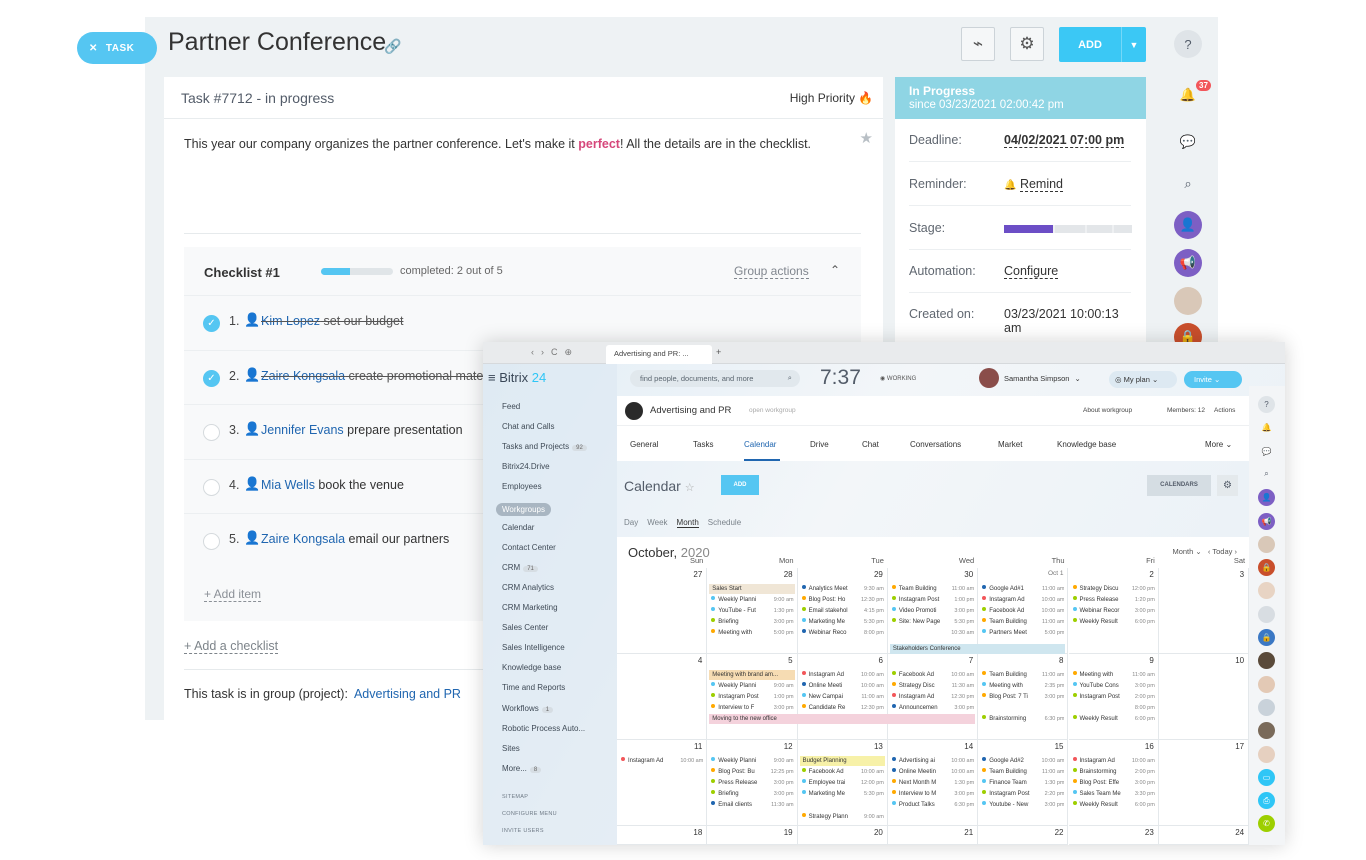 Image resolution: width=1366 pixels, height=860 pixels. Describe the element at coordinates (1266, 427) in the screenshot. I see `bell-icon: 🔔` at that location.